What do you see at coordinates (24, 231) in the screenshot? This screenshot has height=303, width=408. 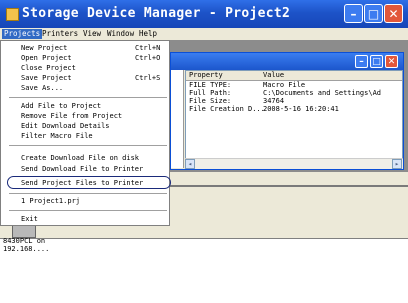 I see `printer-icon` at bounding box center [24, 231].